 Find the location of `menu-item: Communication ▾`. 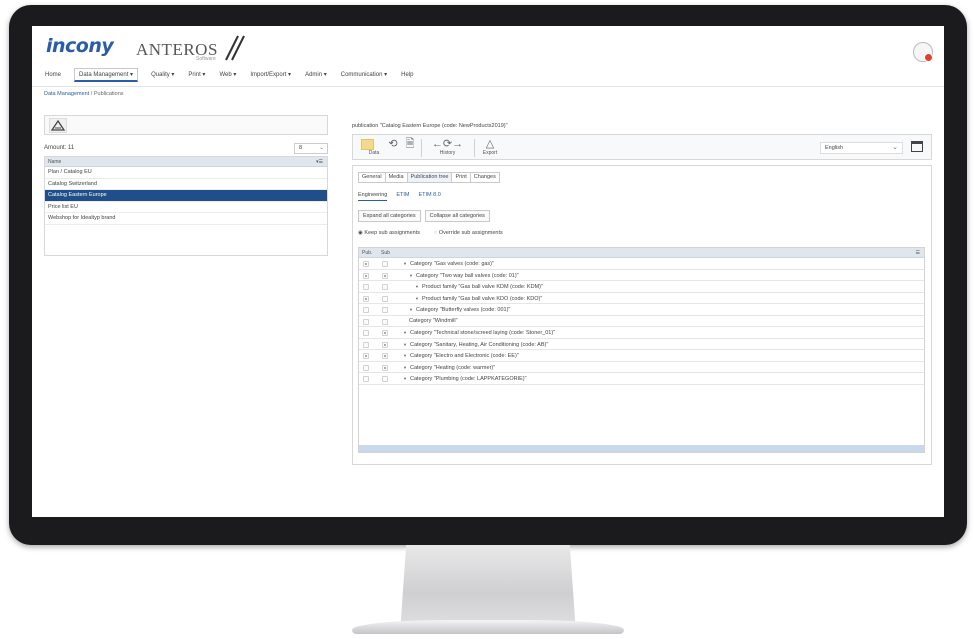

menu-item: Communication ▾ is located at coordinates (364, 75).